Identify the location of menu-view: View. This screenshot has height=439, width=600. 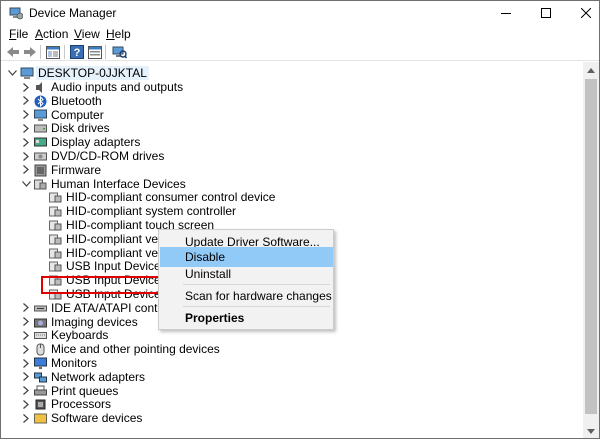
(87, 34).